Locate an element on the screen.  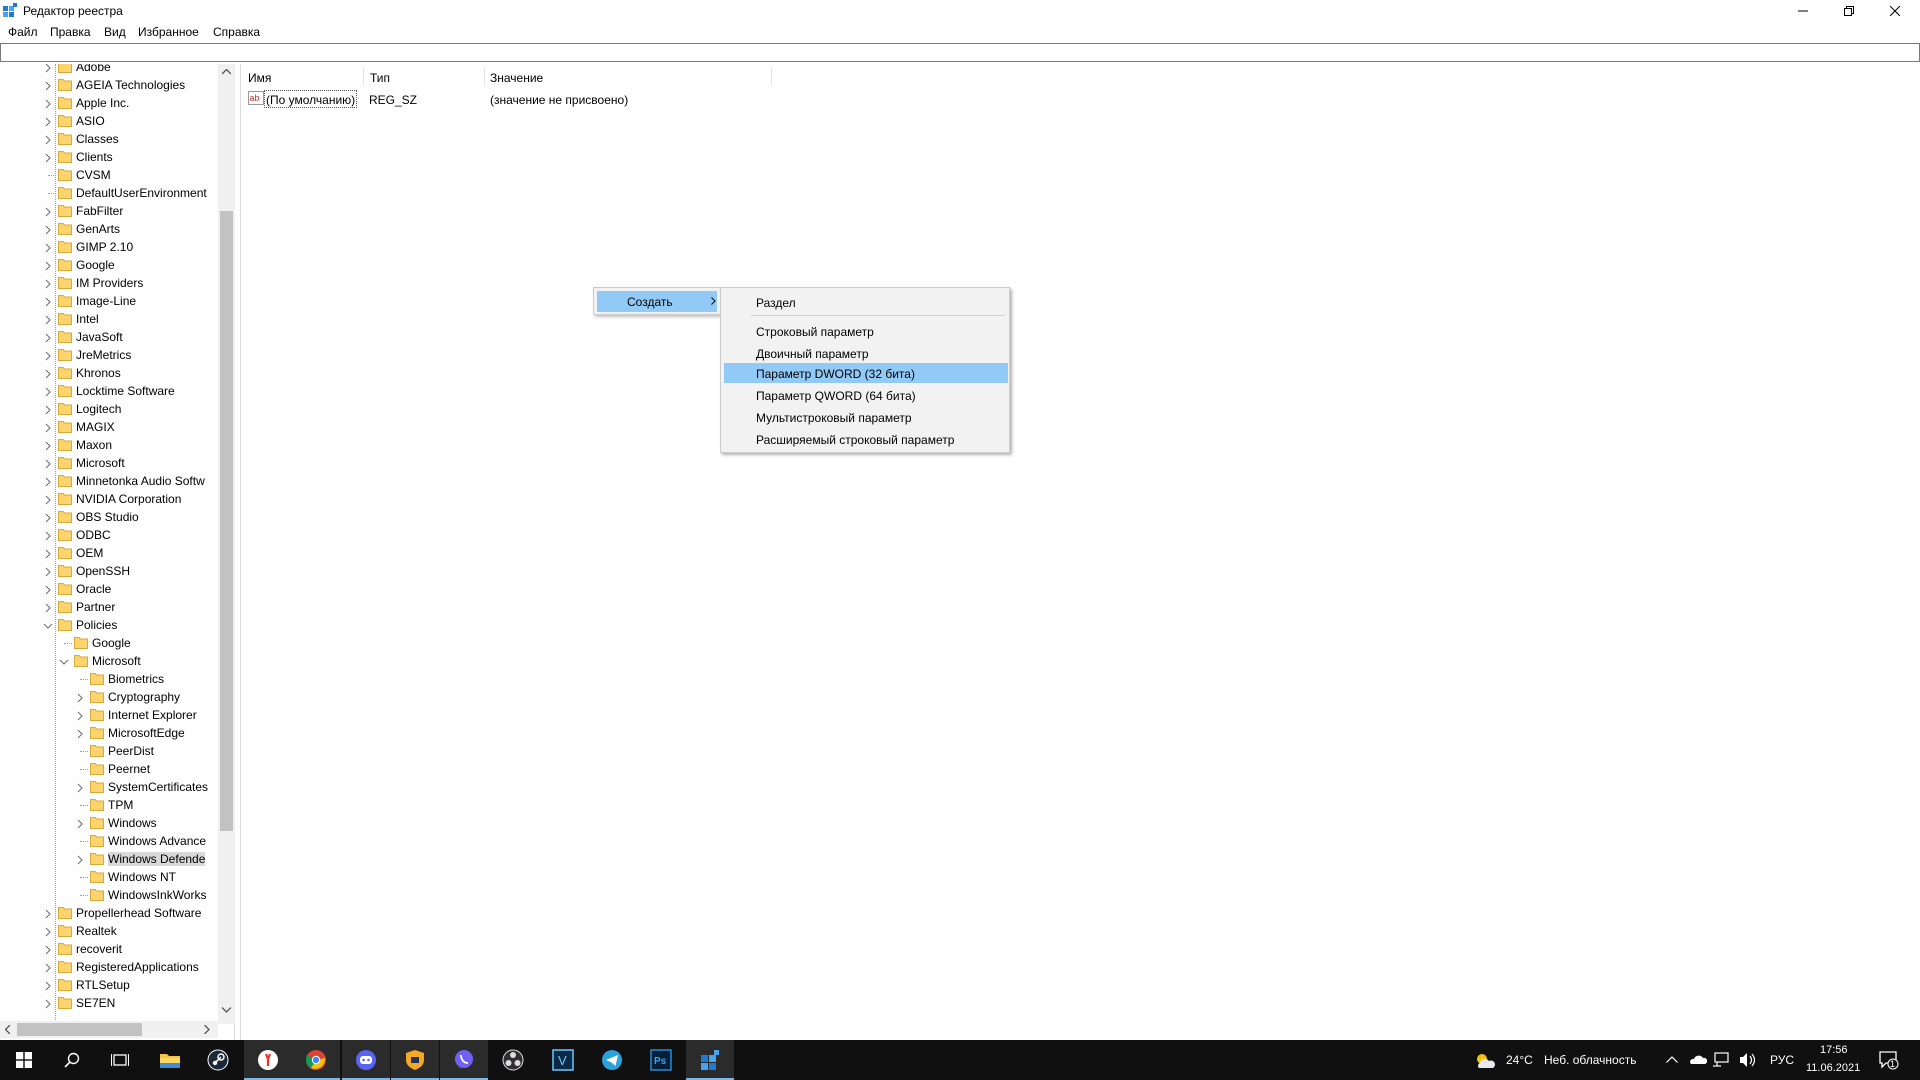
weather-temp: 24°C is located at coordinates (1519, 1060).